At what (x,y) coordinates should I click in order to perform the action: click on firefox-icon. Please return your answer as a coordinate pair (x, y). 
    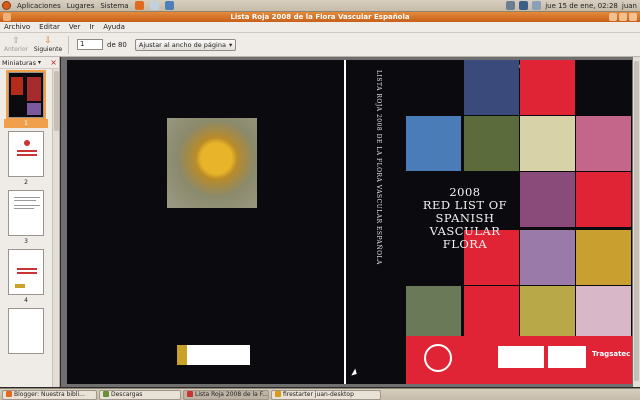
    Looking at the image, I should click on (9, 394).